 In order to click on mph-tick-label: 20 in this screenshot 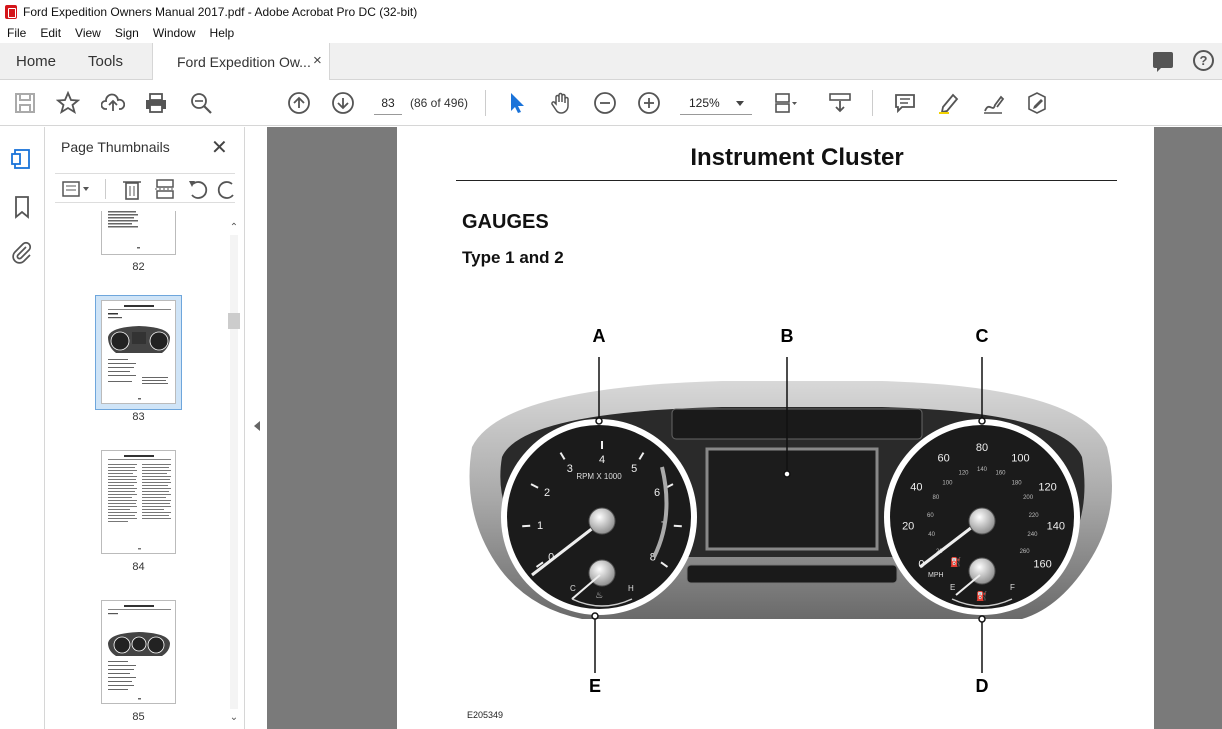, I will do `click(908, 527)`.